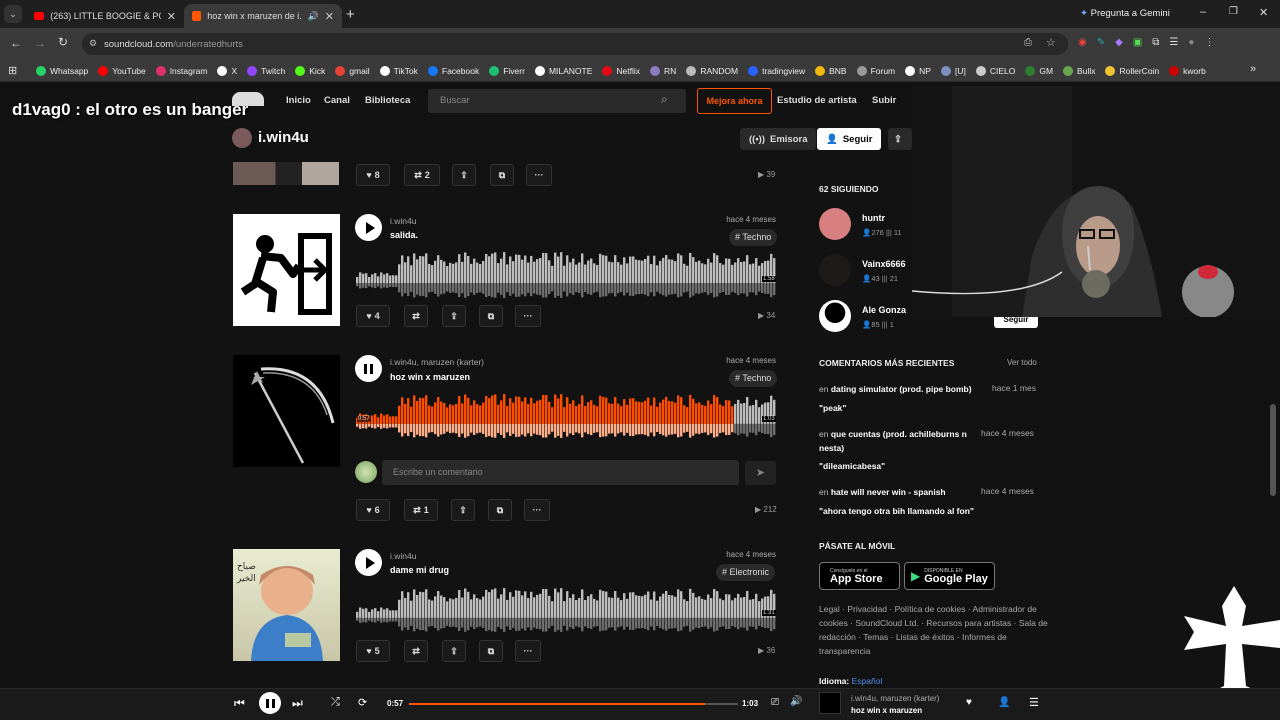 The height and width of the screenshot is (720, 1280). I want to click on bookmark-tiktok: TikTok, so click(398, 70).